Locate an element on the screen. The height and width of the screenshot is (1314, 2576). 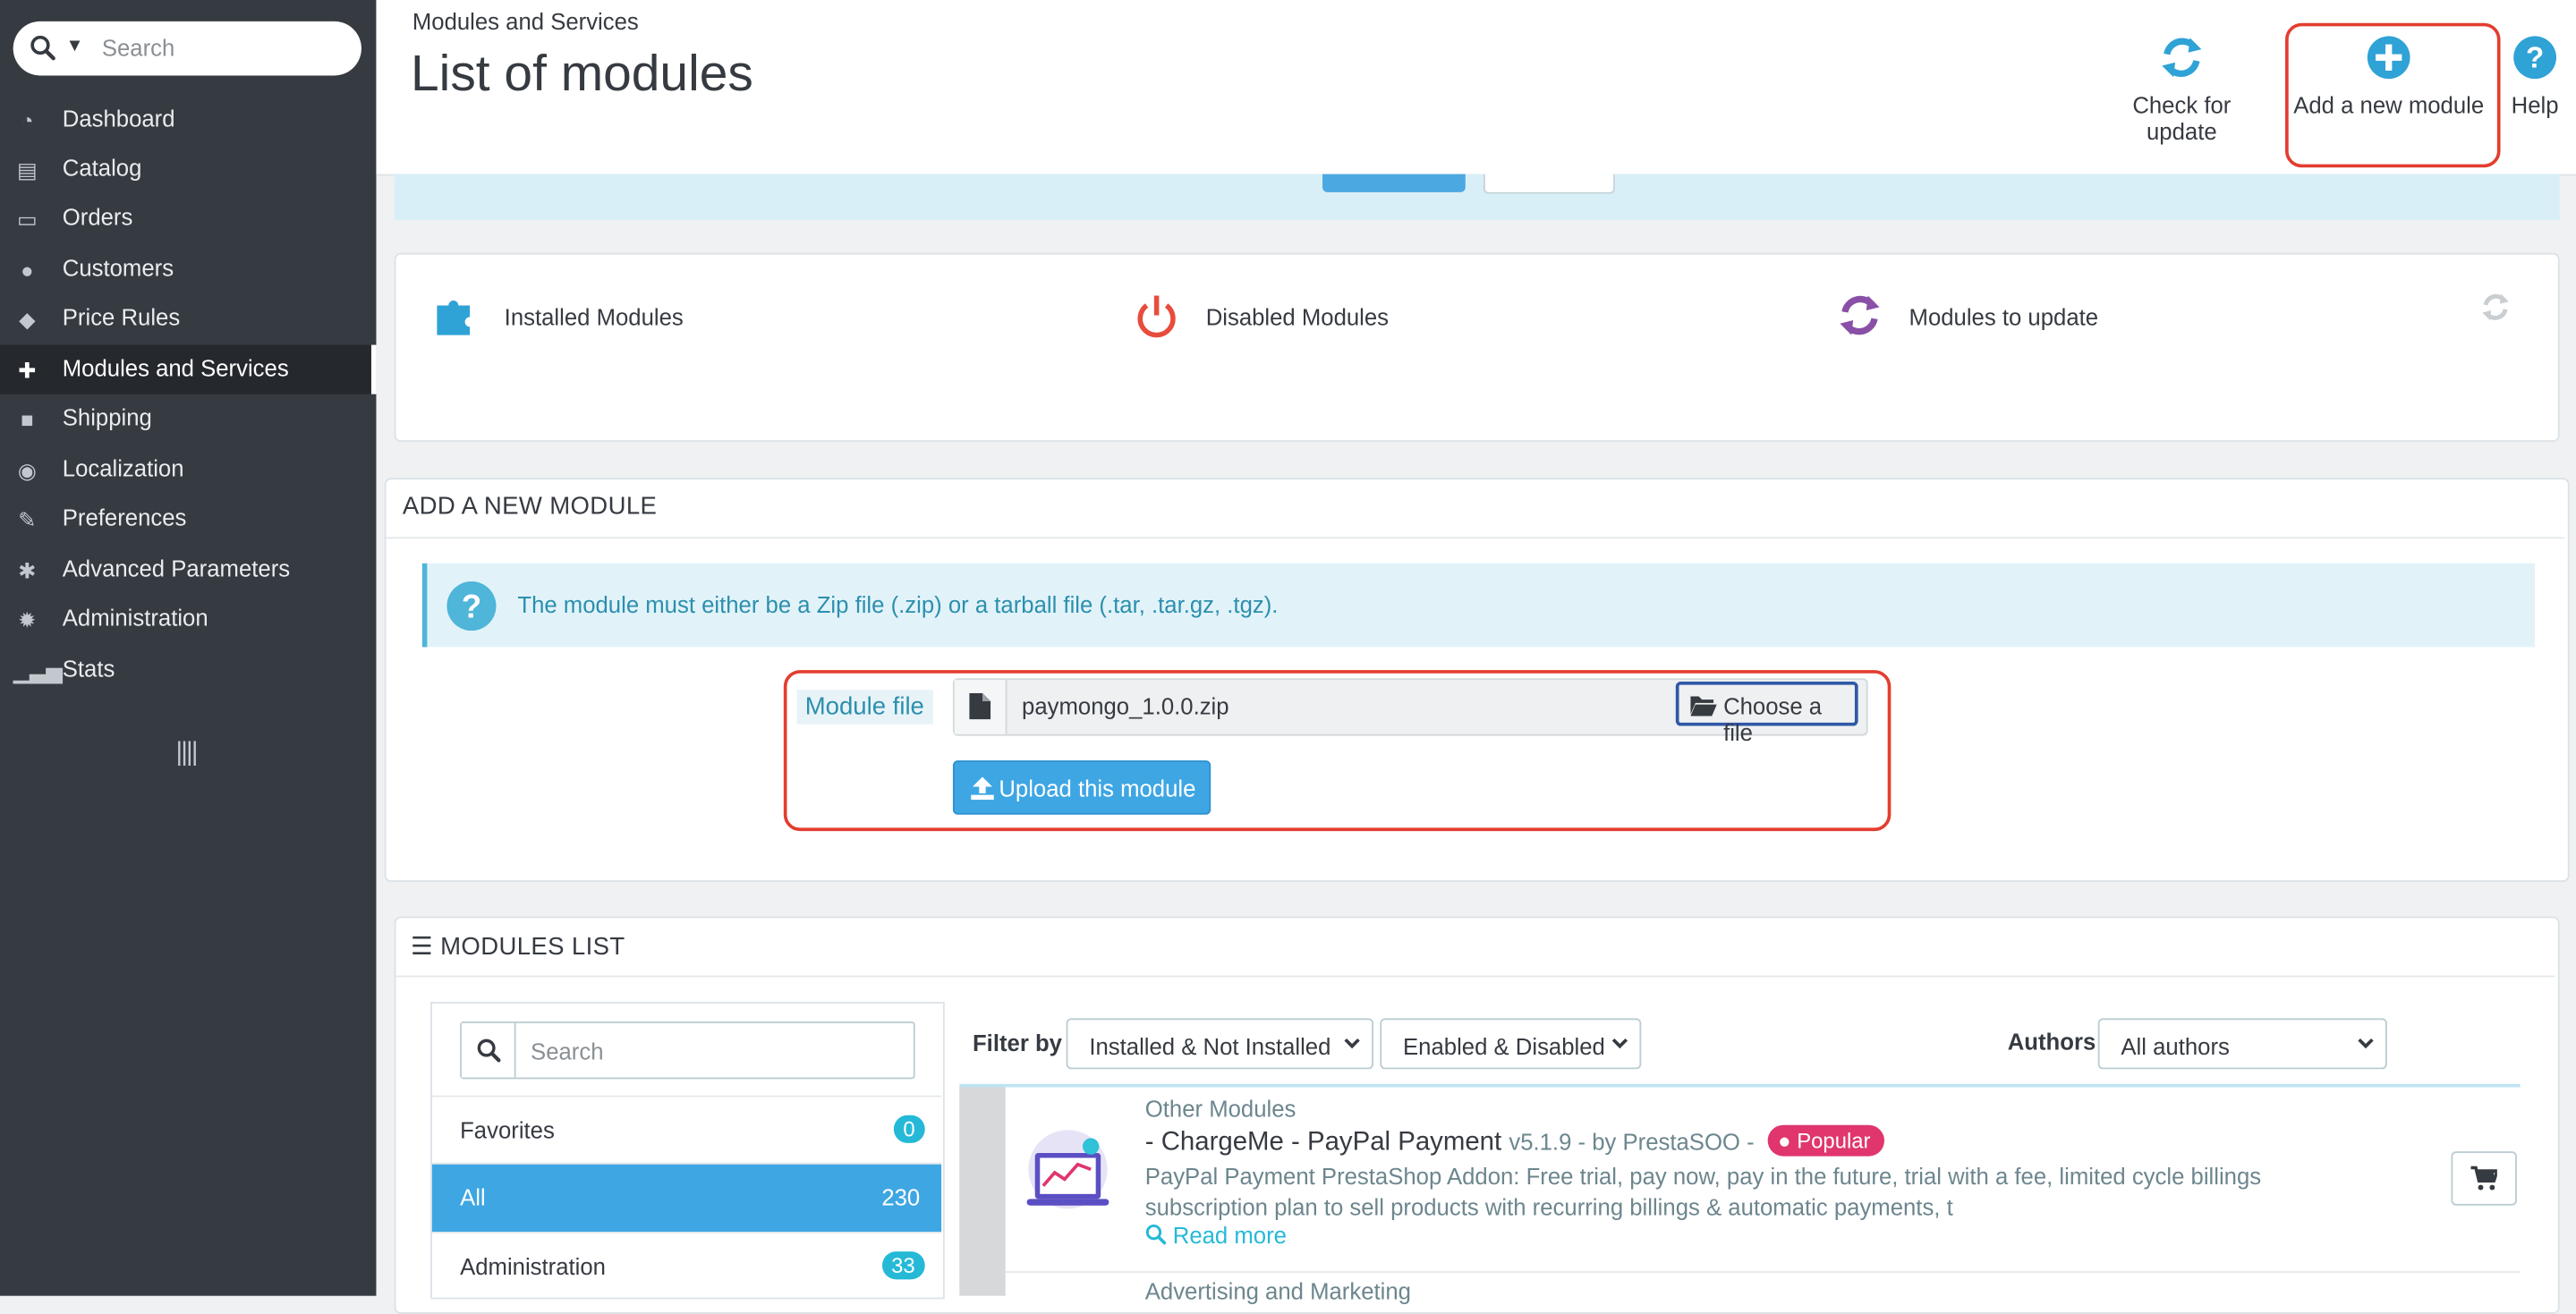
sidebar-item-dashboard: ◔ Dashboard is located at coordinates (188, 120).